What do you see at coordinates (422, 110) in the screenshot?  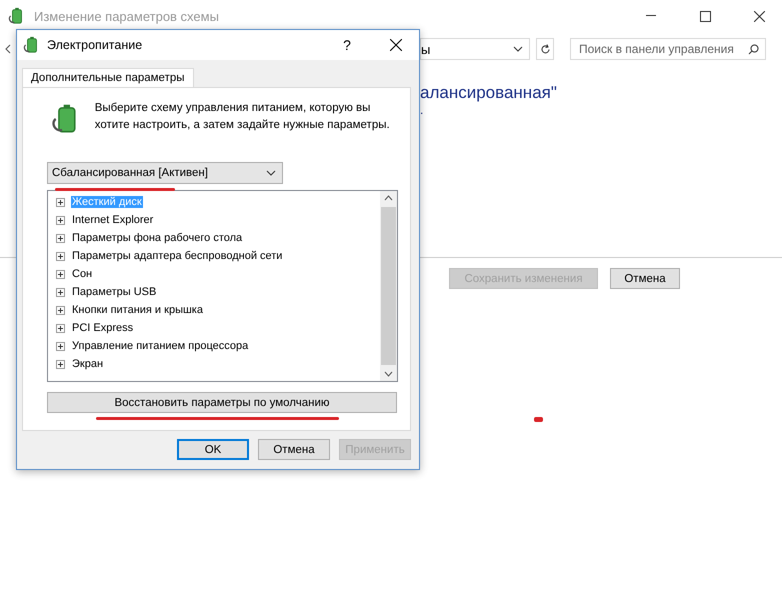 I see `heading-text: .` at bounding box center [422, 110].